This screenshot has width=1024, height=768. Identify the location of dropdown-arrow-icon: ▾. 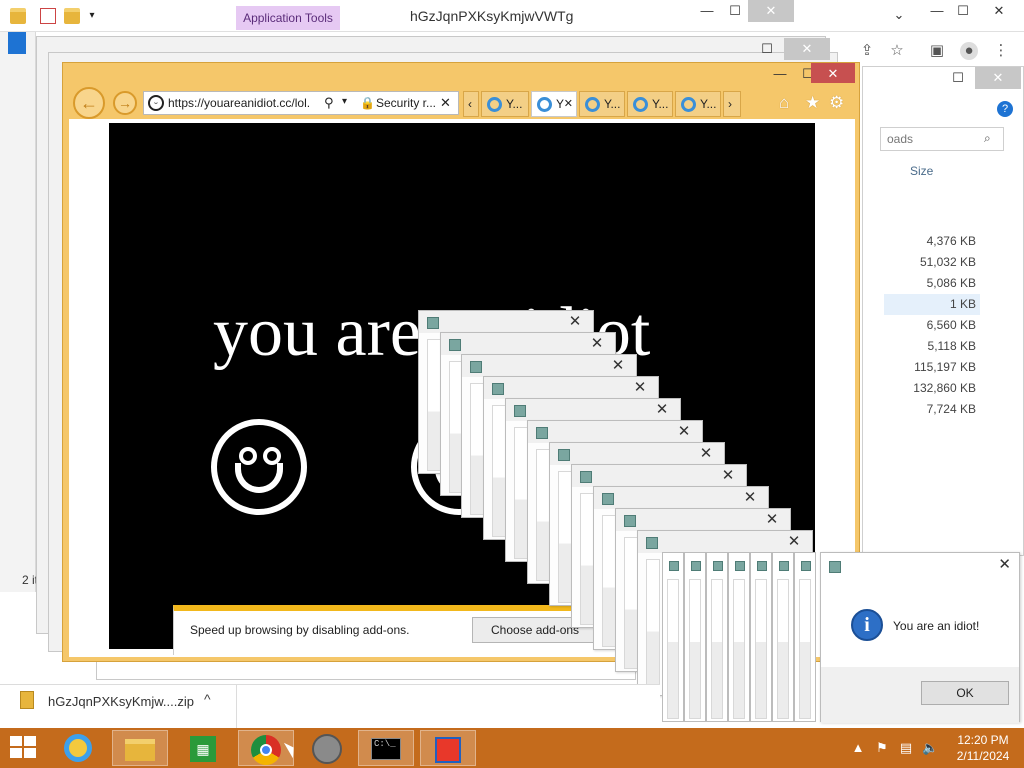
(344, 101).